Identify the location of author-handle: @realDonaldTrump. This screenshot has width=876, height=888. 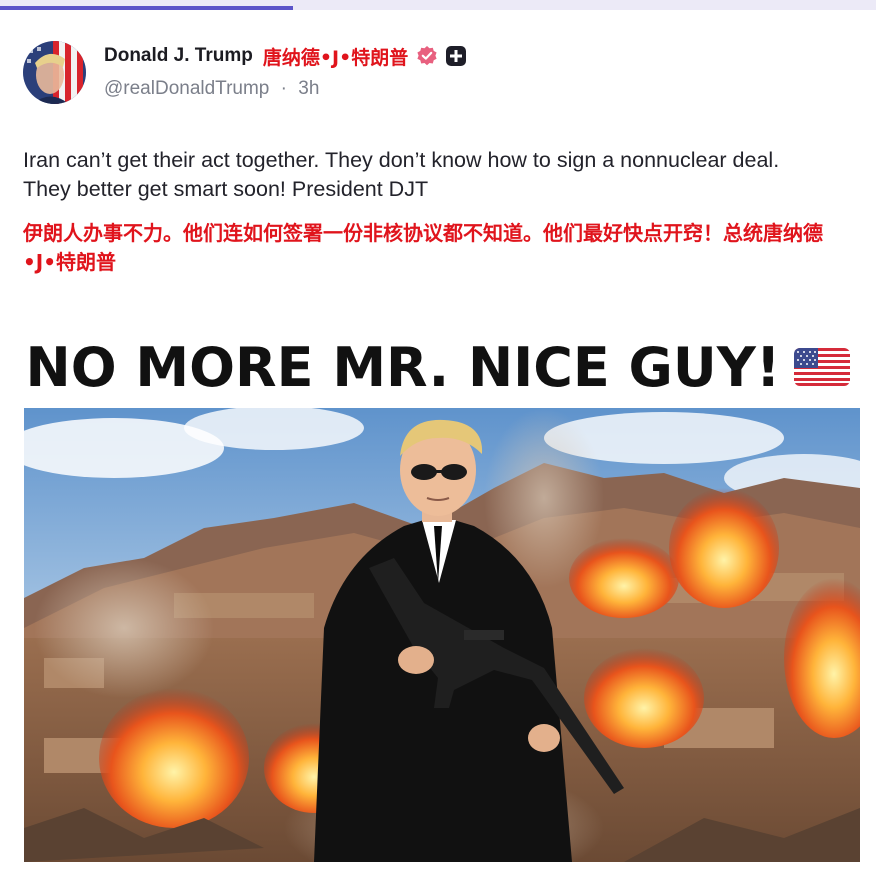
(186, 88).